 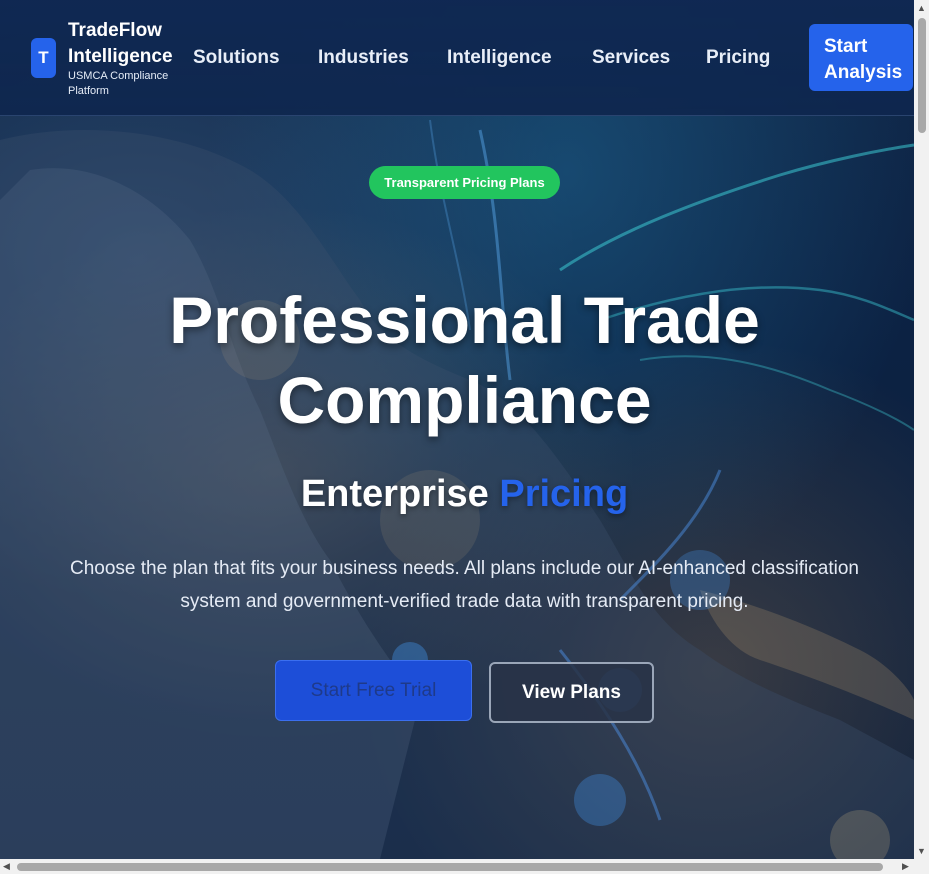 What do you see at coordinates (125, 44) in the screenshot?
I see `brand-name: TradeFlow Intelligence` at bounding box center [125, 44].